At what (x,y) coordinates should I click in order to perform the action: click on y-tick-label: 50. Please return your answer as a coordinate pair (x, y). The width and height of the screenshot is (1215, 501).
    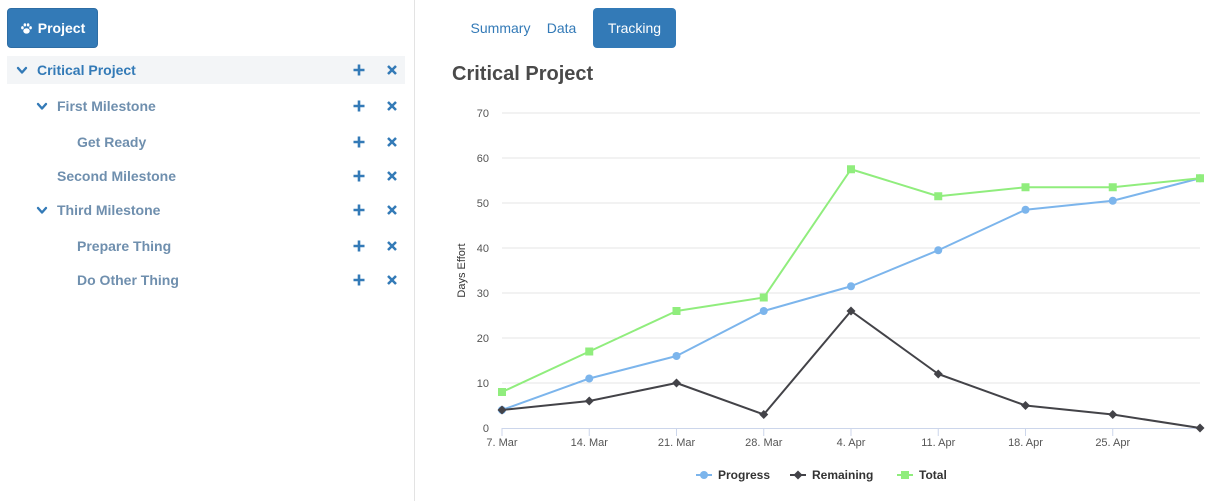
    Looking at the image, I should click on (483, 204).